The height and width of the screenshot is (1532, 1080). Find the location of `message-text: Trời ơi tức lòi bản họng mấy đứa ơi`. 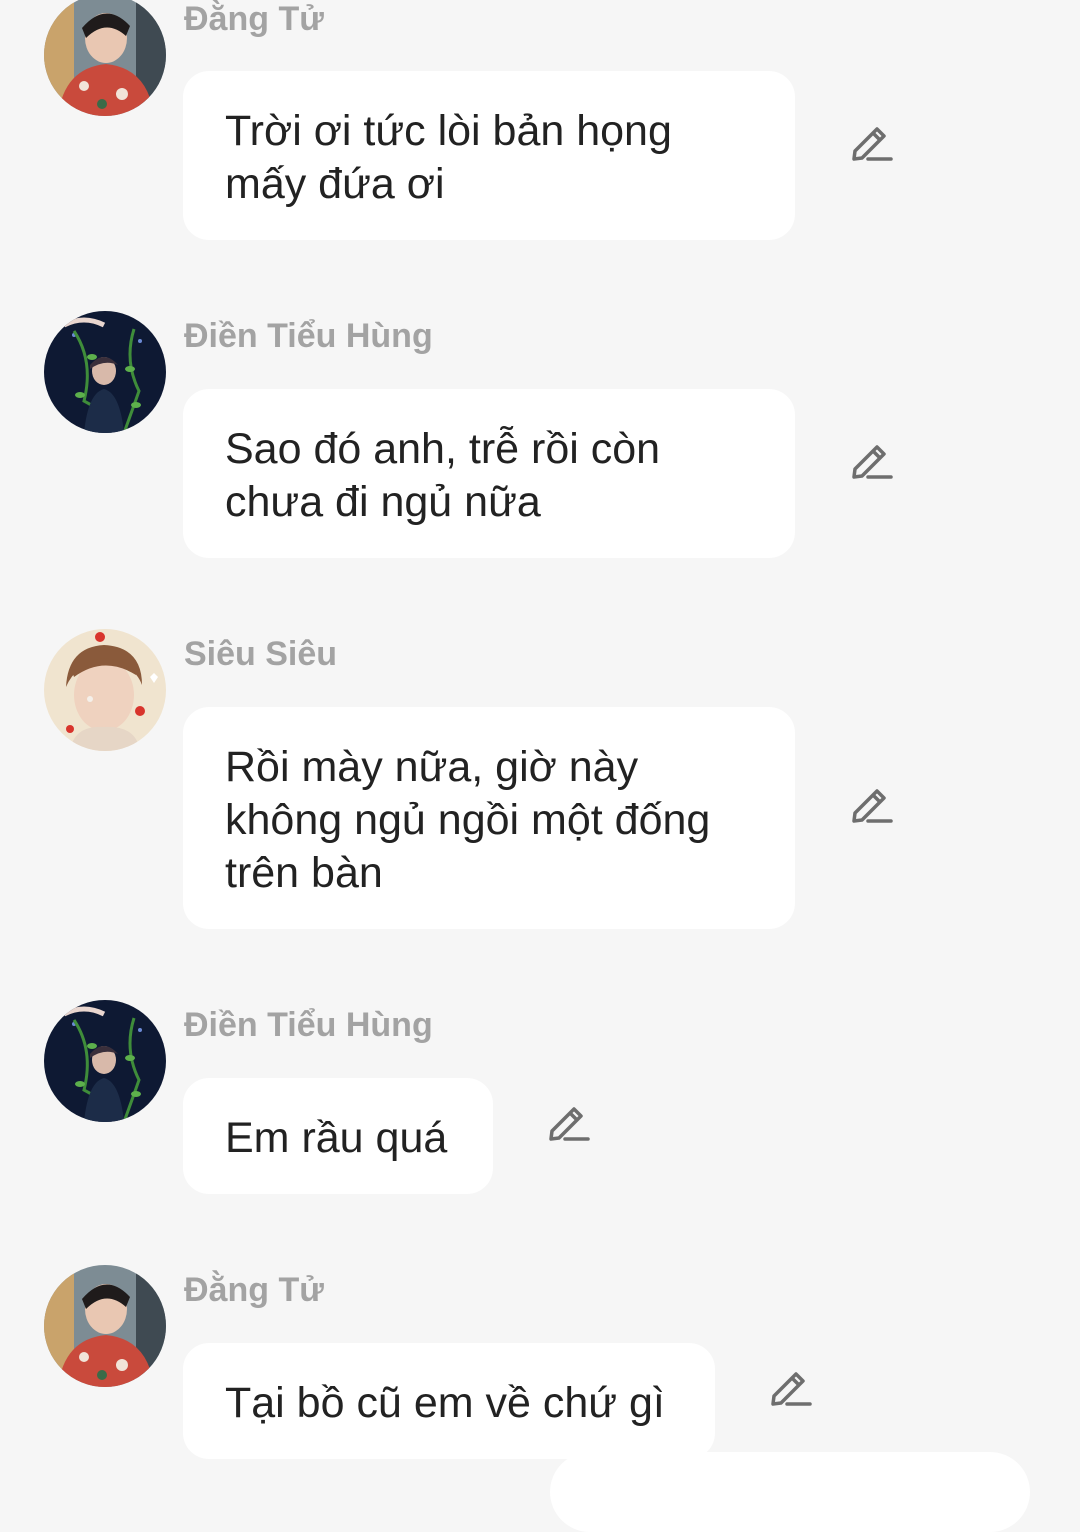

message-text: Trời ơi tức lòi bản họng mấy đứa ơi is located at coordinates (448, 157).